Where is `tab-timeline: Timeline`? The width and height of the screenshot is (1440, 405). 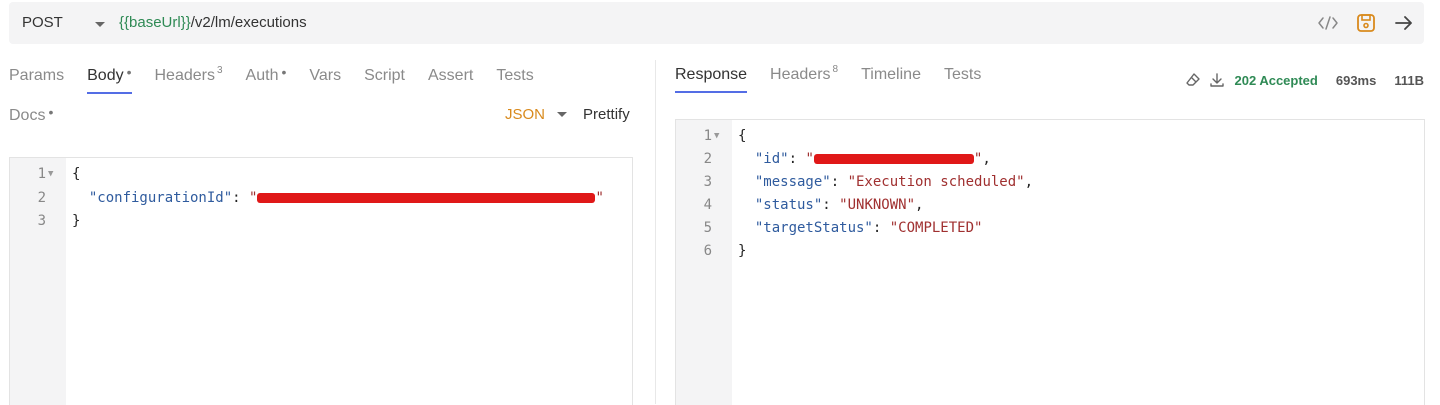 tab-timeline: Timeline is located at coordinates (891, 79).